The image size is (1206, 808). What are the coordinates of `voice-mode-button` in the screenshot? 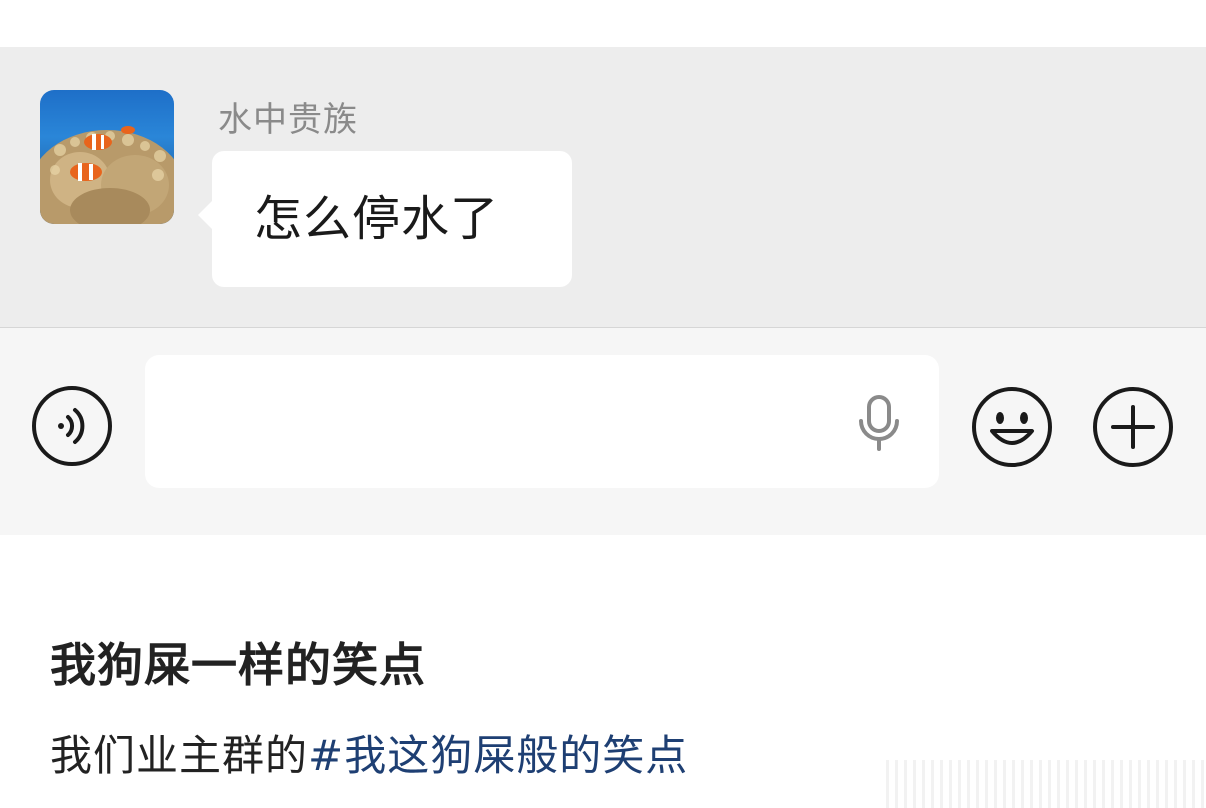 It's located at (72, 426).